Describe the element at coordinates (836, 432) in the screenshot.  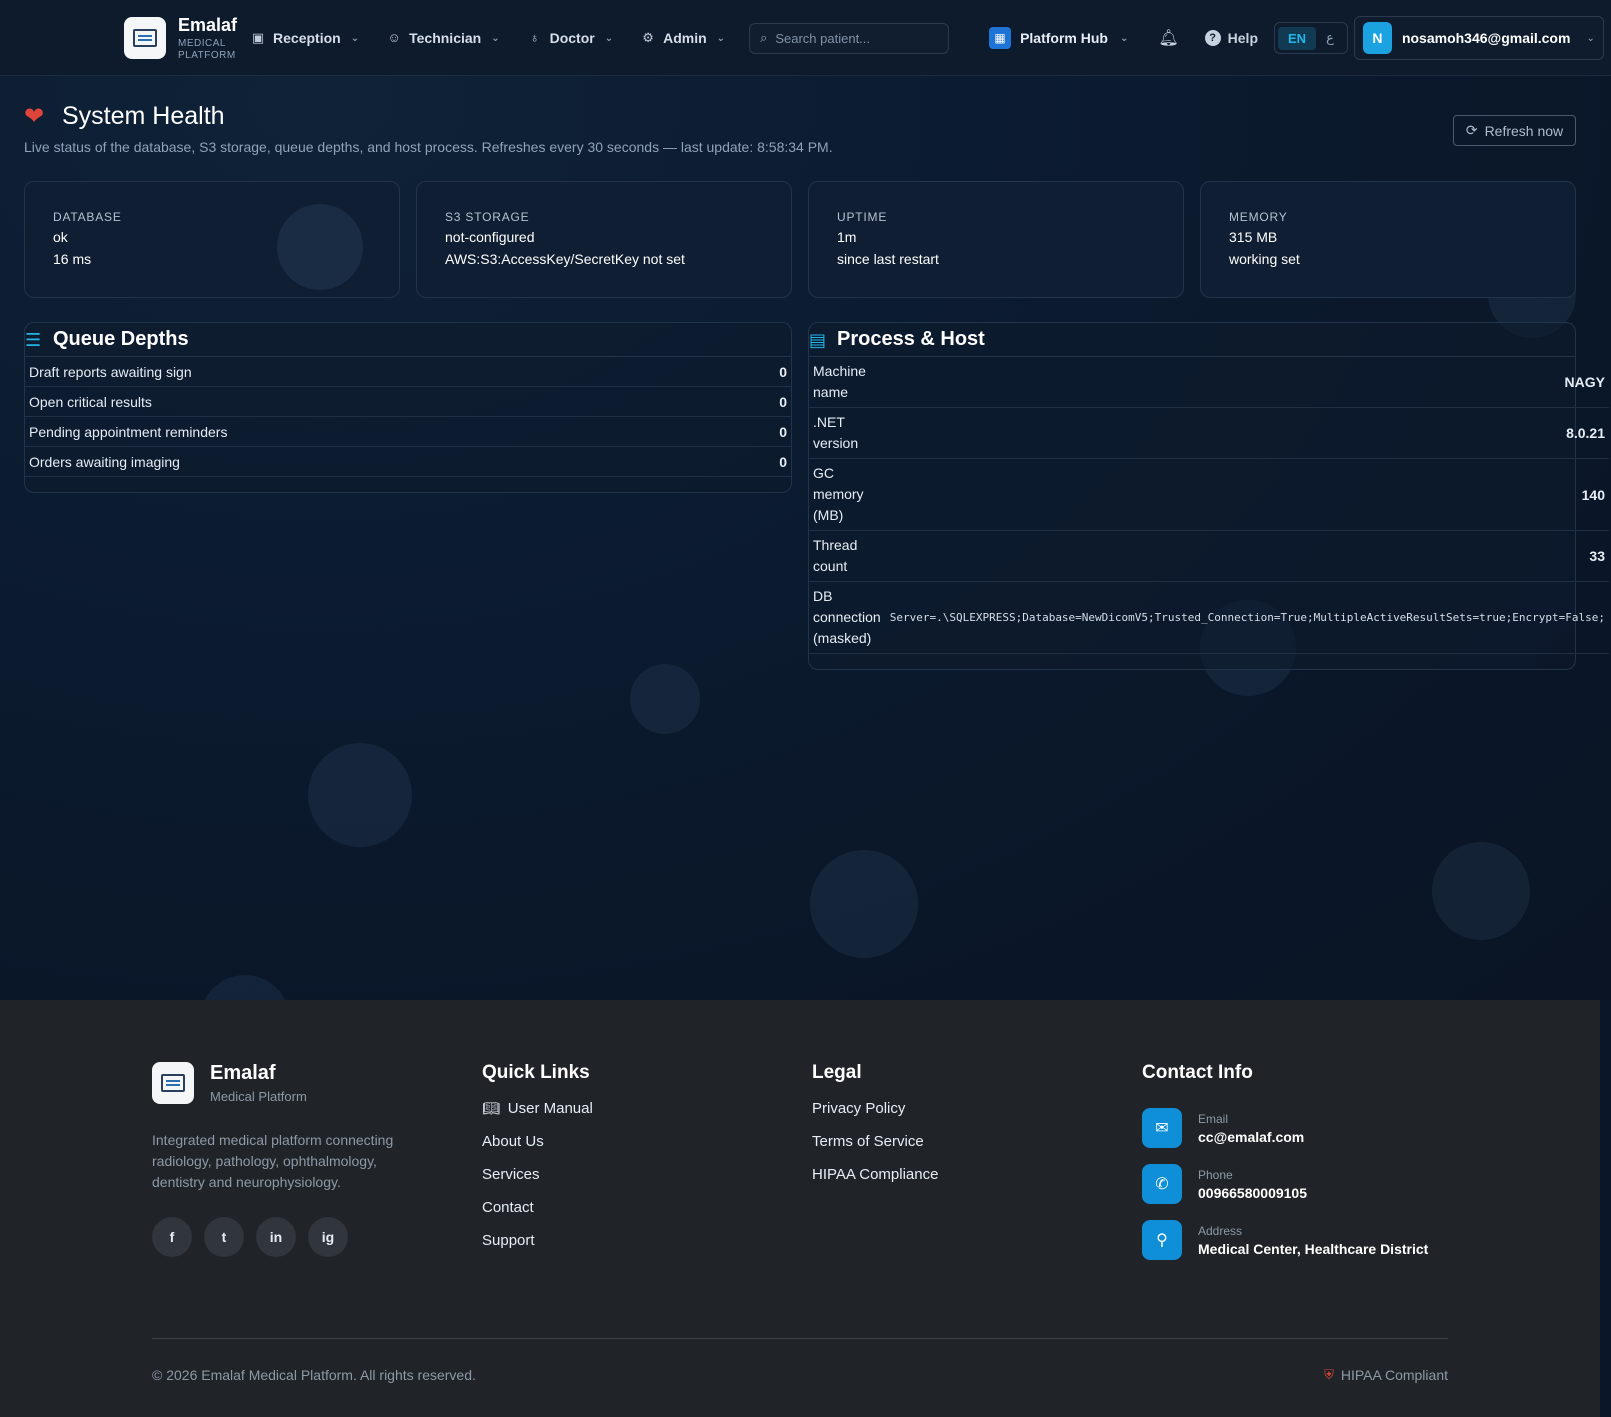
I see `row-label: .NET version` at that location.